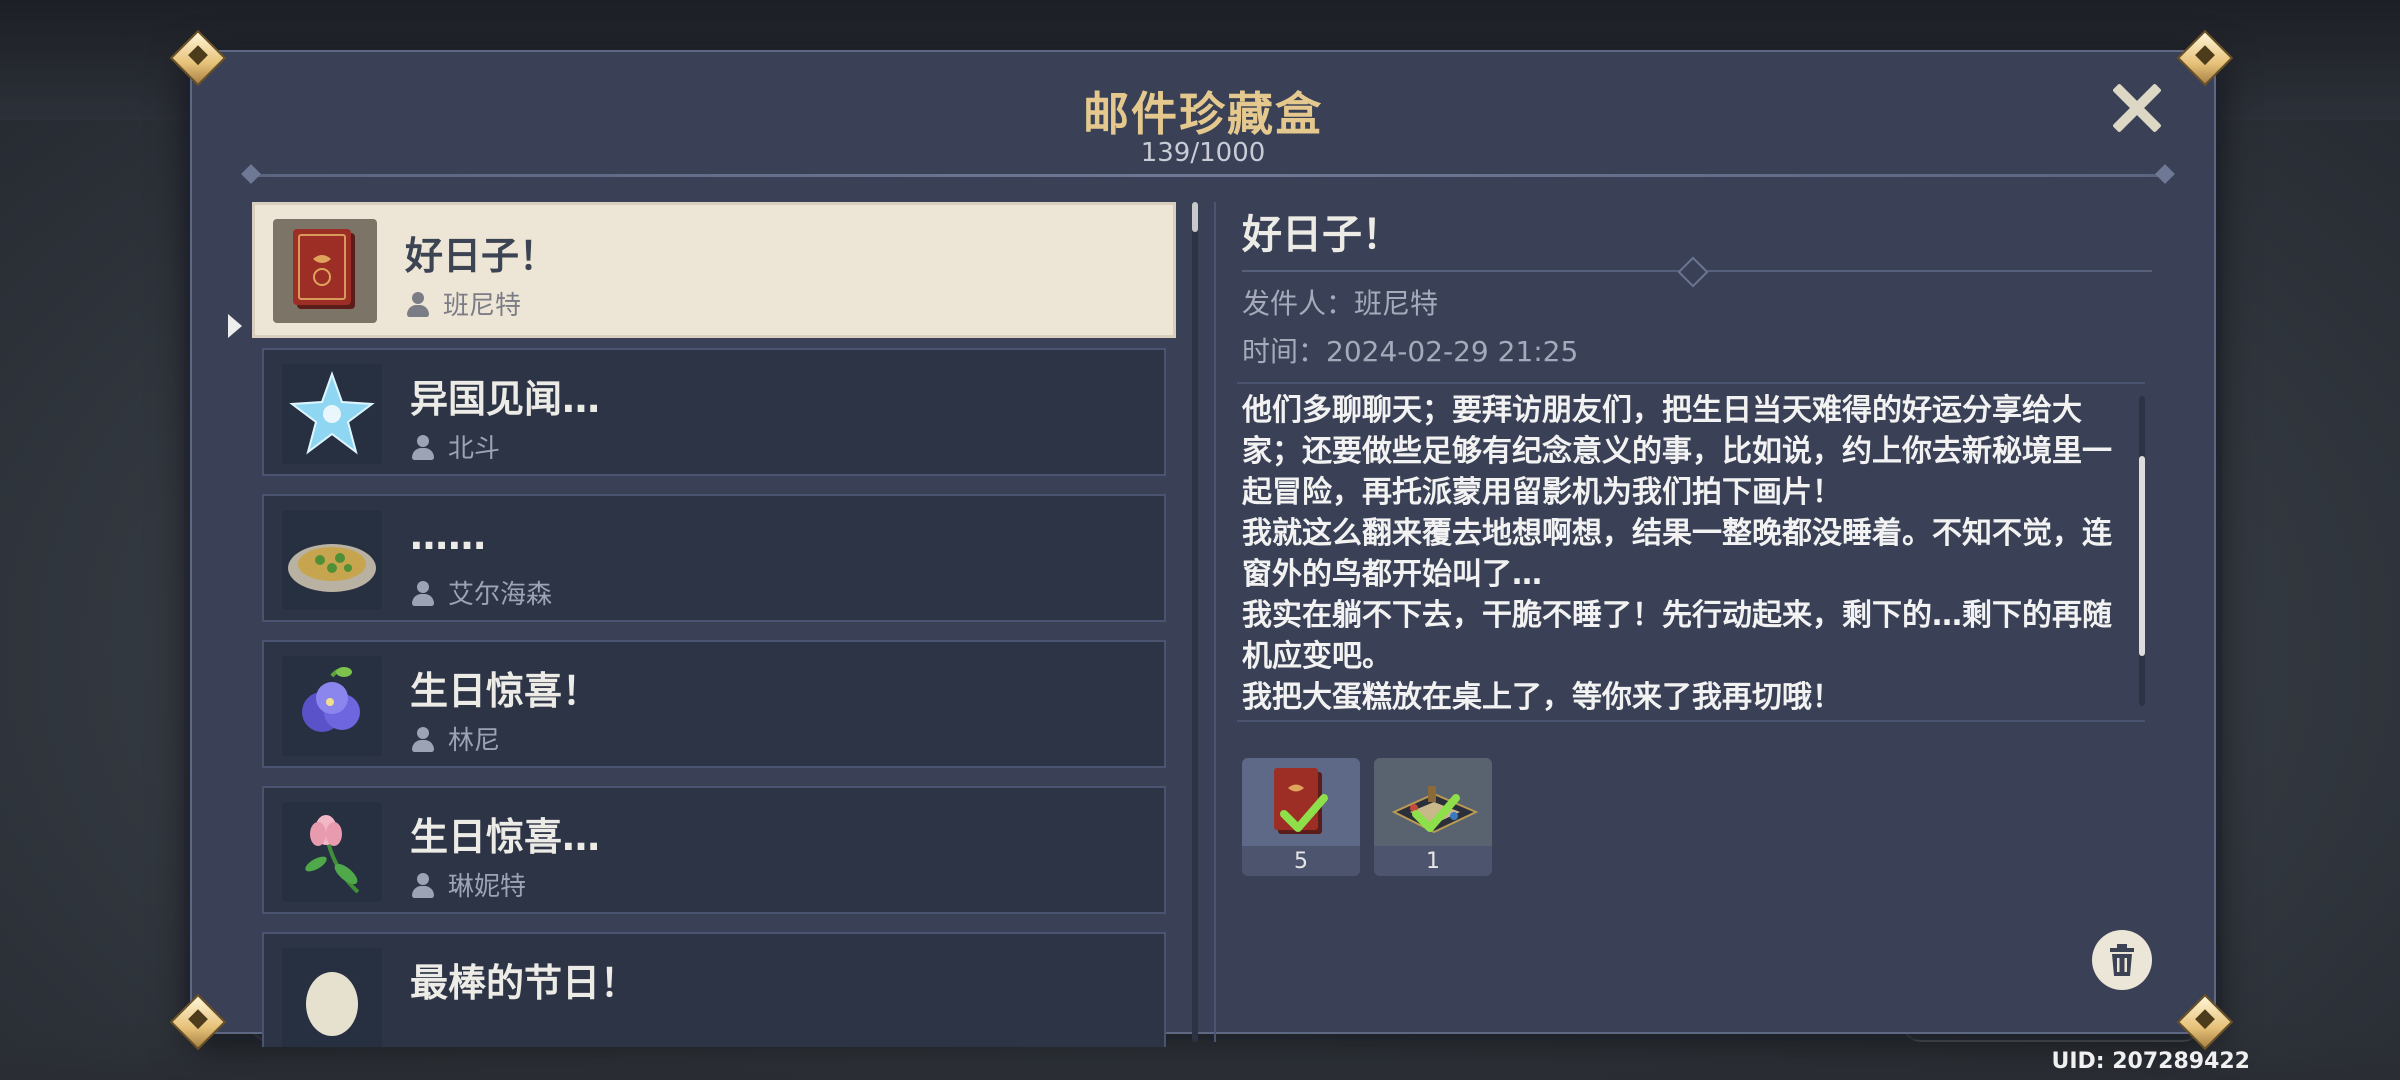  I want to click on mail-title: 生日惊喜！, so click(505, 691).